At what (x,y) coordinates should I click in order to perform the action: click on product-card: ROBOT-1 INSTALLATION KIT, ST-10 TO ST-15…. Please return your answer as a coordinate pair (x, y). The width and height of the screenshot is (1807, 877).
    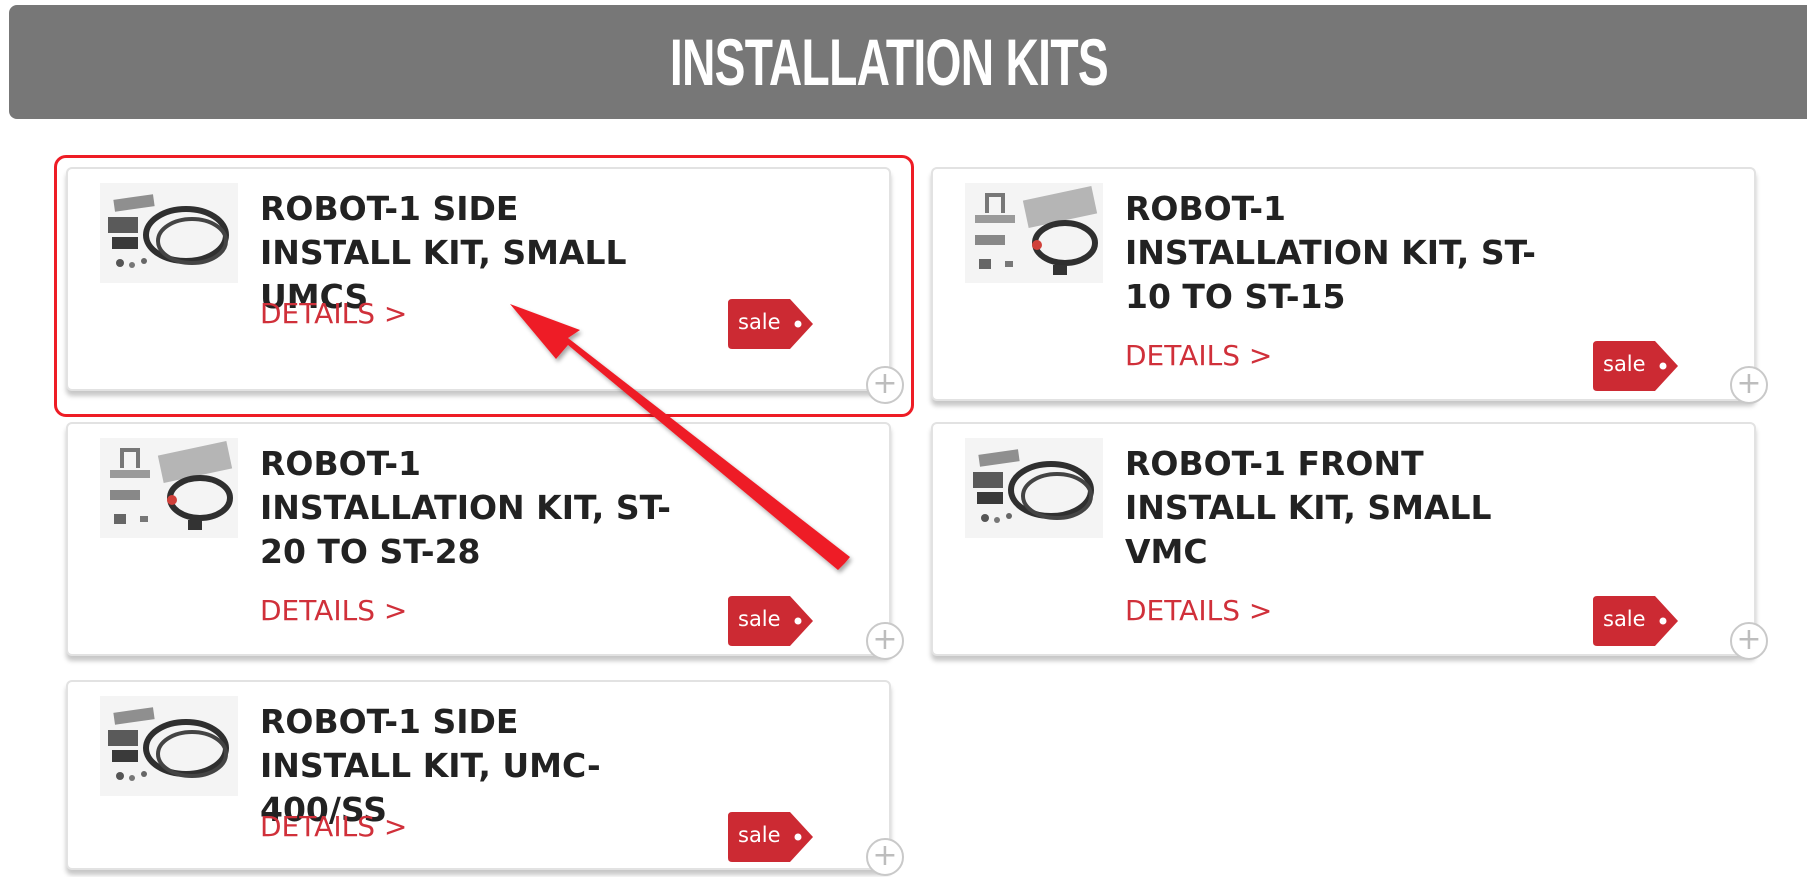
    Looking at the image, I should click on (1343, 284).